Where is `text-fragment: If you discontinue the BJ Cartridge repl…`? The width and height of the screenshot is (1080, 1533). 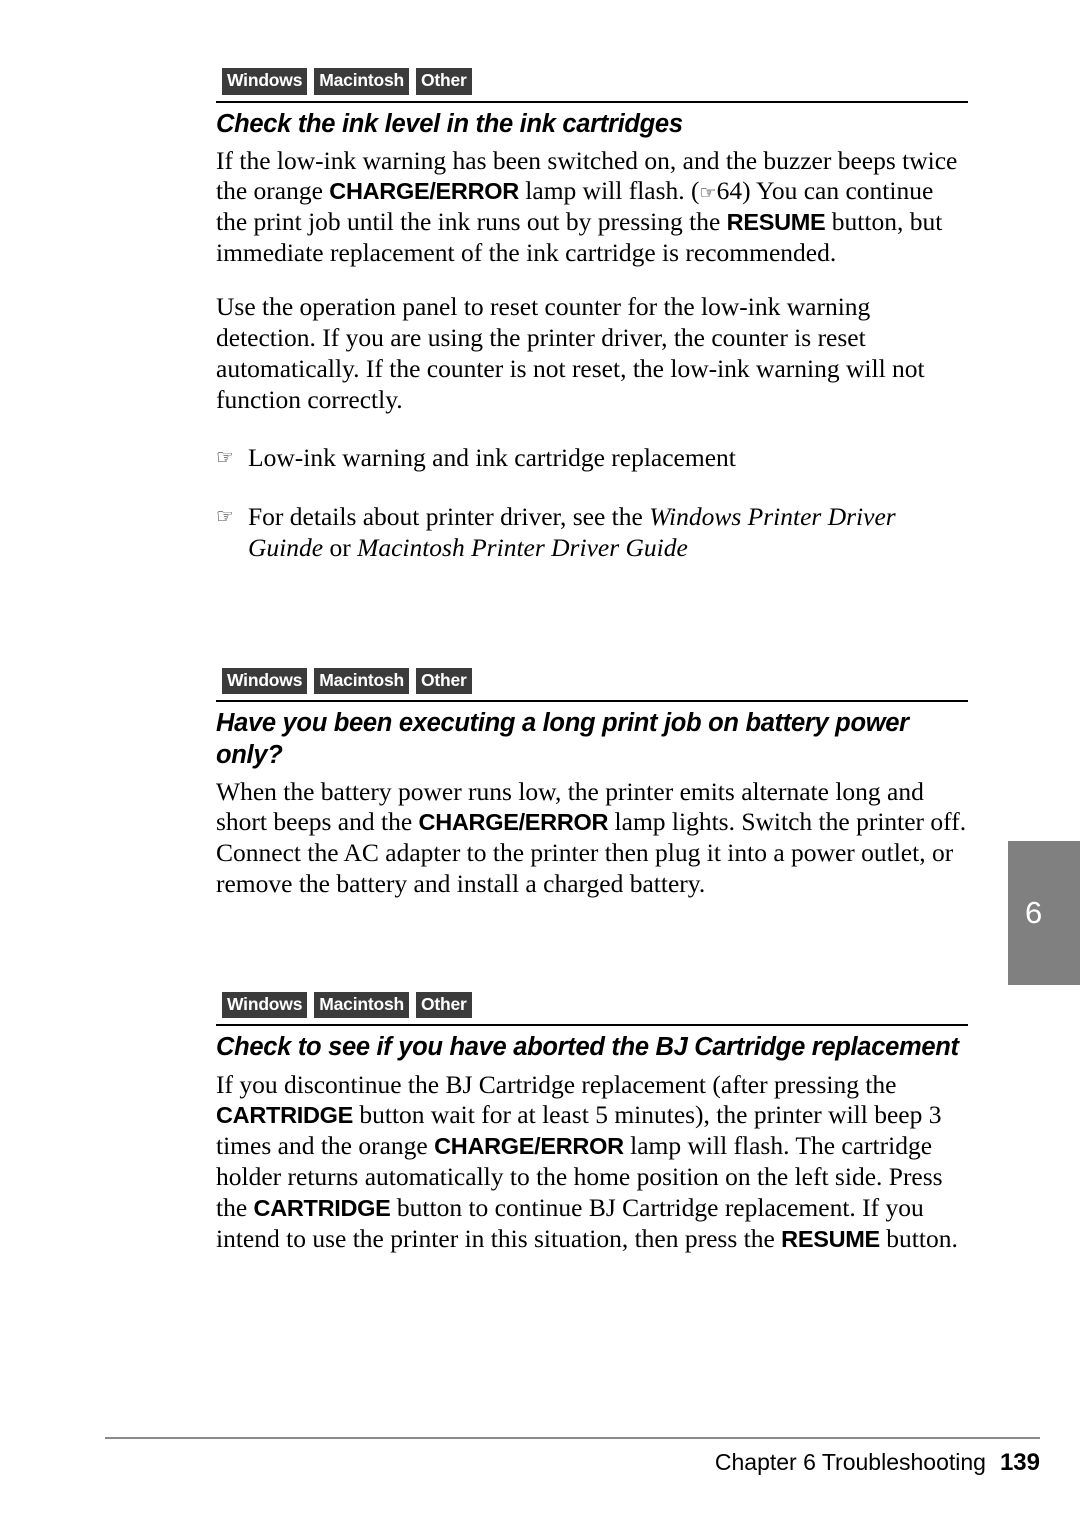
text-fragment: If you discontinue the BJ Cartridge repl… is located at coordinates (556, 1084).